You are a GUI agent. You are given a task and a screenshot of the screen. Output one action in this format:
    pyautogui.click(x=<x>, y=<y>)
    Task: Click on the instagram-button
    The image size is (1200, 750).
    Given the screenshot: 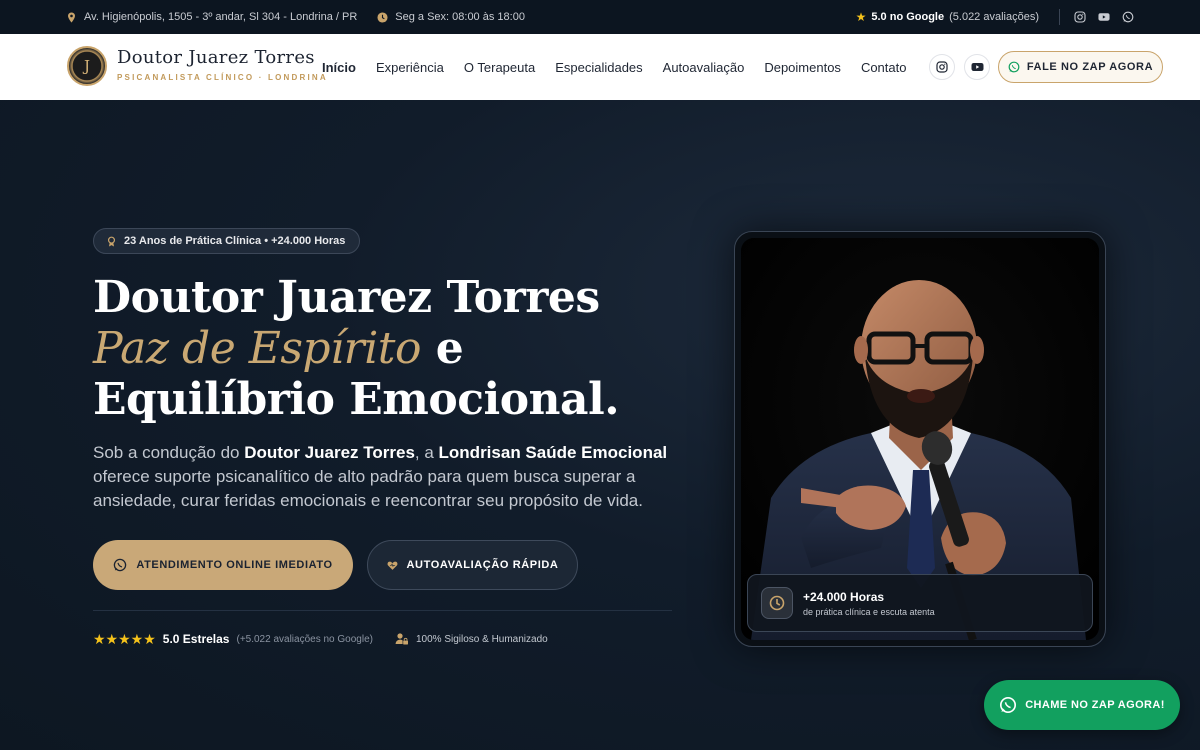 What is the action you would take?
    pyautogui.click(x=942, y=67)
    